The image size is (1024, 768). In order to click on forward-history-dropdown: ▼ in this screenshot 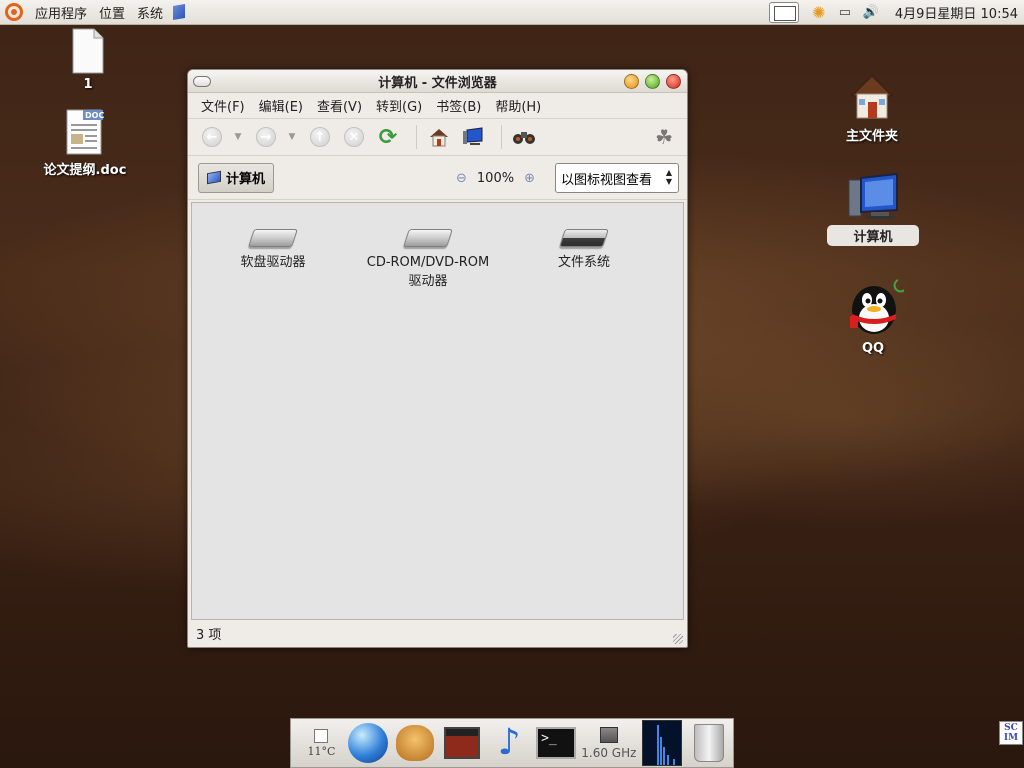, I will do `click(292, 137)`.